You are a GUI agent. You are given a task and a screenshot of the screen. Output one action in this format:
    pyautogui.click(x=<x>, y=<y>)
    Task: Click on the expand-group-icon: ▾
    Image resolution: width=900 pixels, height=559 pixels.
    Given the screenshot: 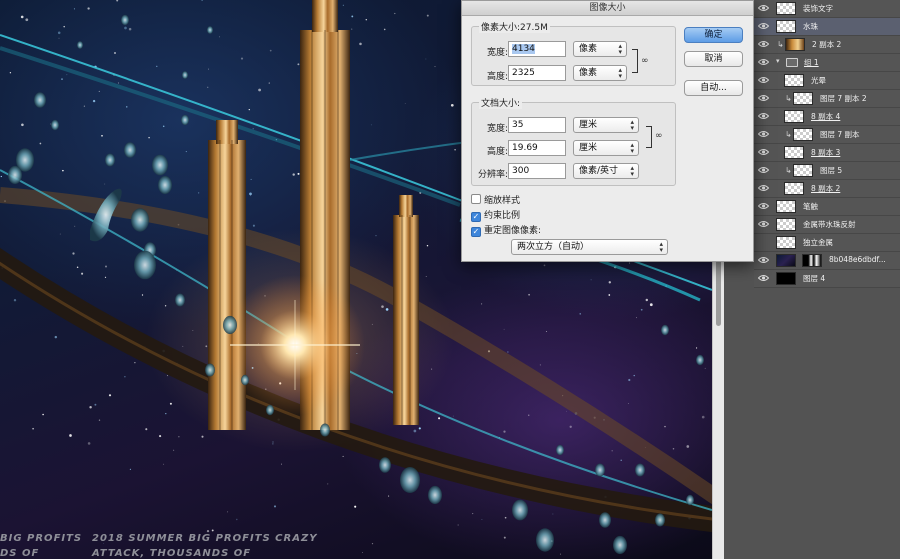 What is the action you would take?
    pyautogui.click(x=778, y=61)
    